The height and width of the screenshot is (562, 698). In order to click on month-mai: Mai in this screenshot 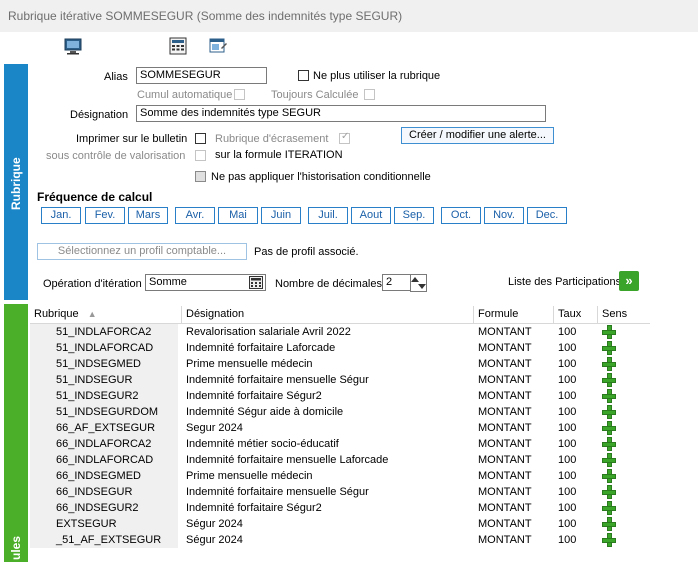, I will do `click(238, 215)`.